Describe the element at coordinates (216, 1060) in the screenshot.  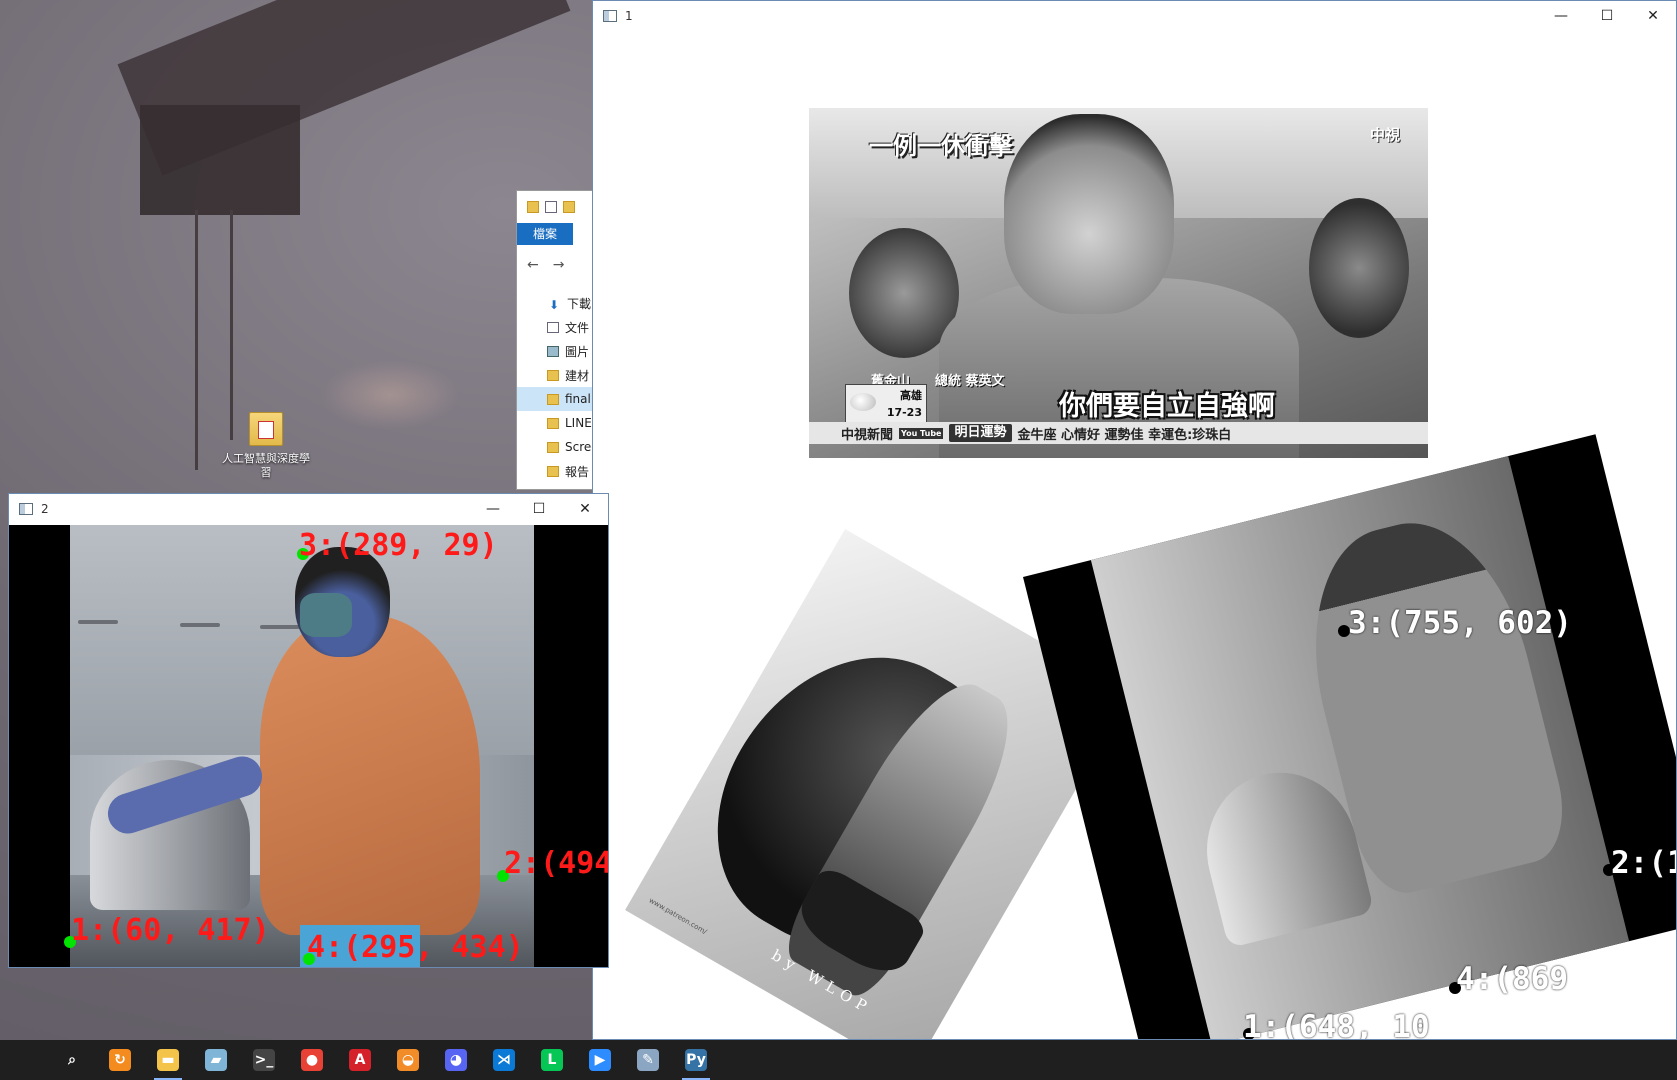
I see `taskbar-app-notes: ▰` at that location.